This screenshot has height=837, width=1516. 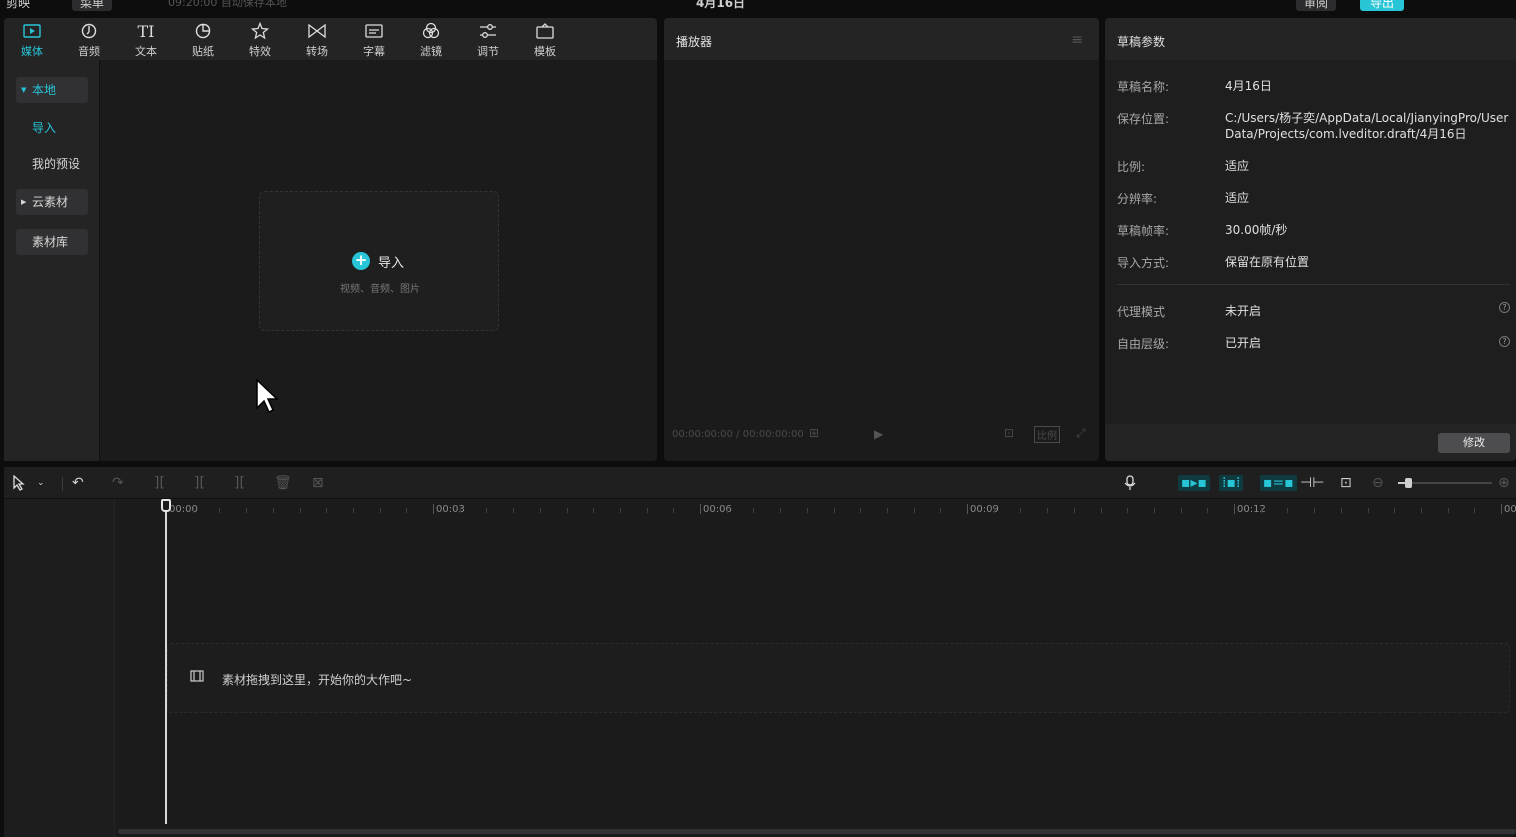 I want to click on player-header: 播放器 ≡, so click(x=881, y=39).